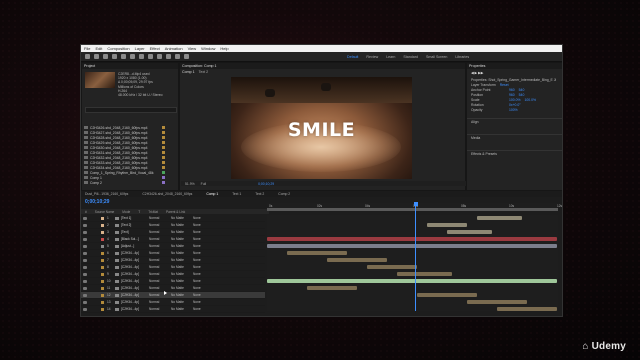 This screenshot has width=640, height=360. Describe the element at coordinates (513, 110) in the screenshot. I see `property-value: 100%` at that location.